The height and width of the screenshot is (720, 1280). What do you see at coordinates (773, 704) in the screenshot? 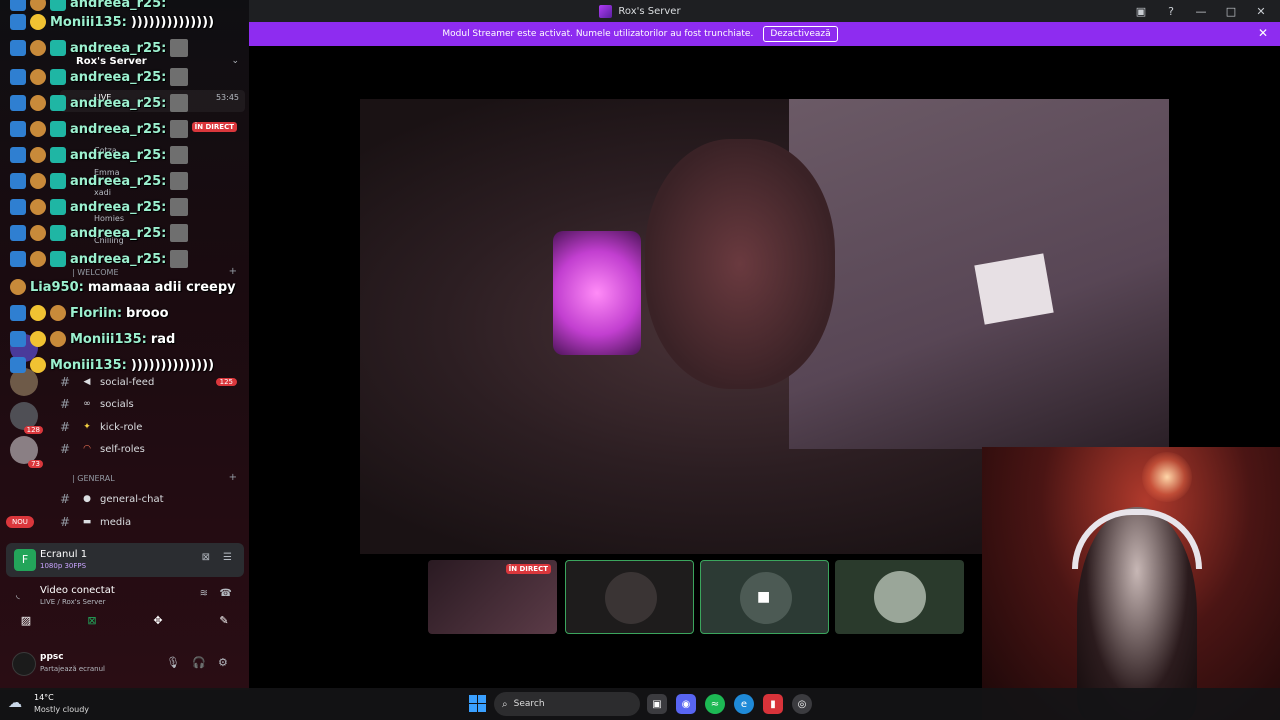
I see `app-icon: ▮` at bounding box center [773, 704].